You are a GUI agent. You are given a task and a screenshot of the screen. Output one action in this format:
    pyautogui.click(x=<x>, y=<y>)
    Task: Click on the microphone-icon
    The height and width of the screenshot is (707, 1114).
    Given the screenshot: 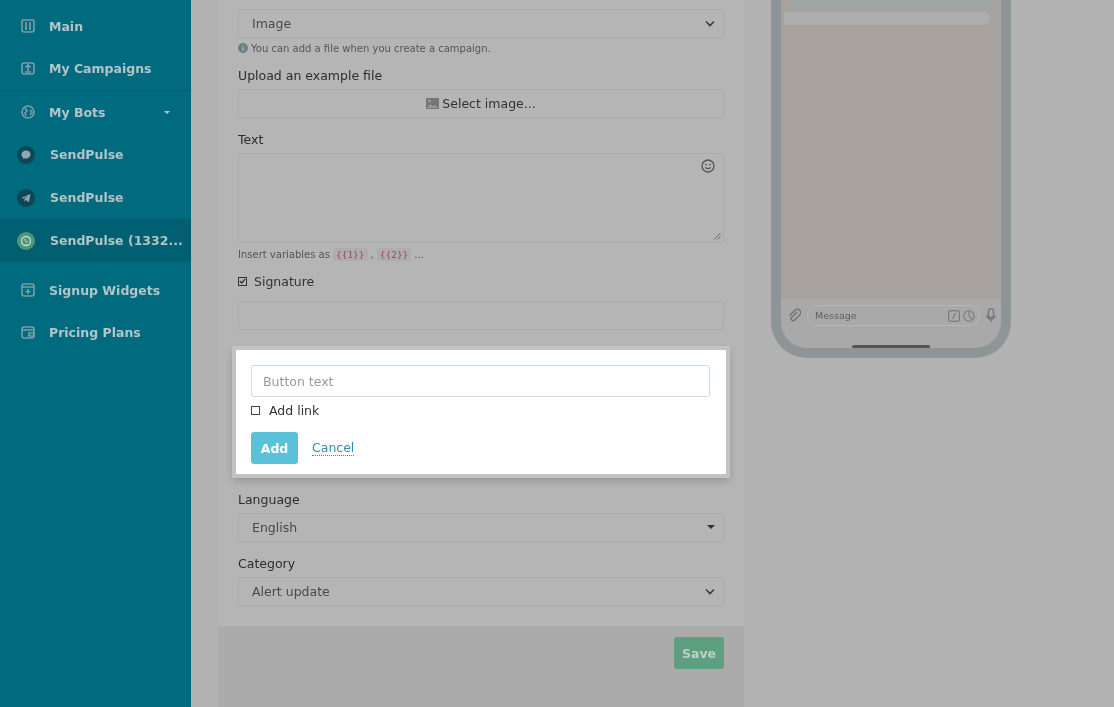 What is the action you would take?
    pyautogui.click(x=991, y=316)
    